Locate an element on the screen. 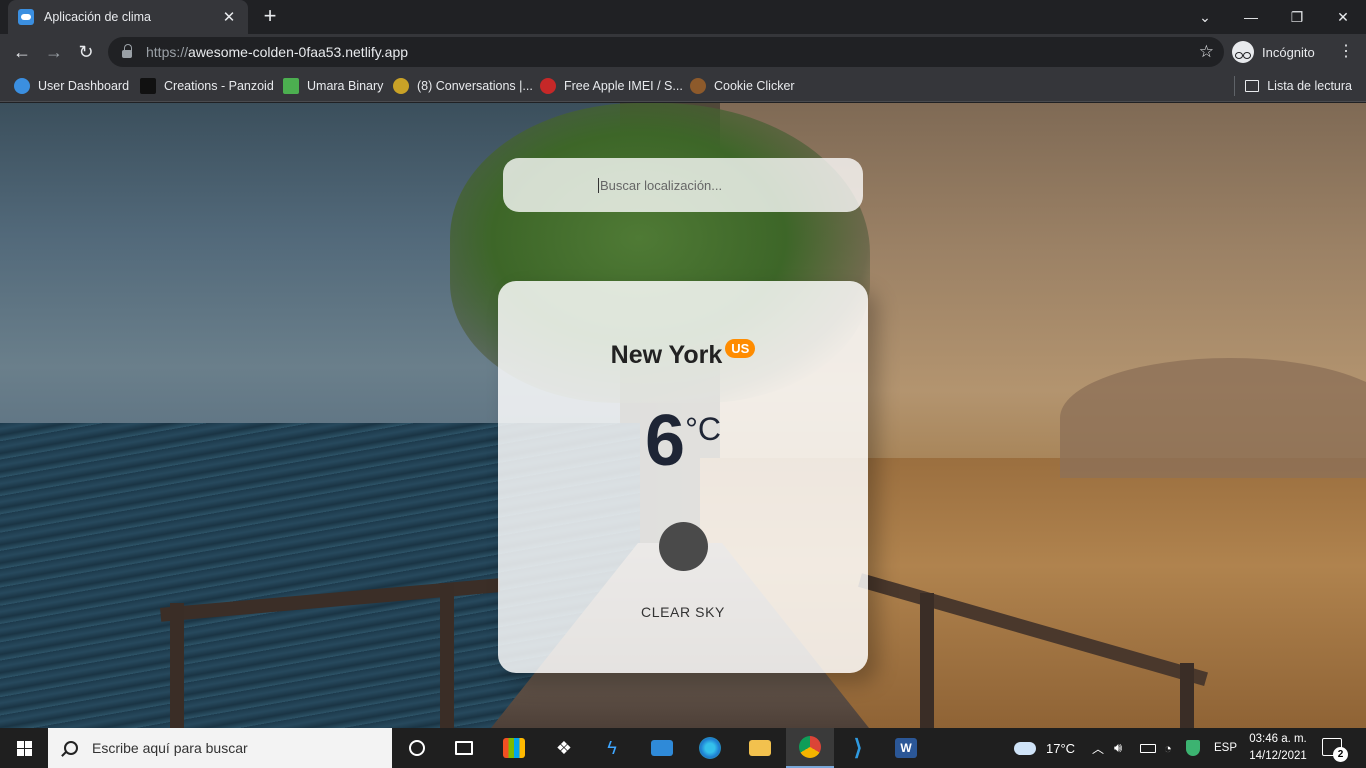  country-badge: US is located at coordinates (740, 348).